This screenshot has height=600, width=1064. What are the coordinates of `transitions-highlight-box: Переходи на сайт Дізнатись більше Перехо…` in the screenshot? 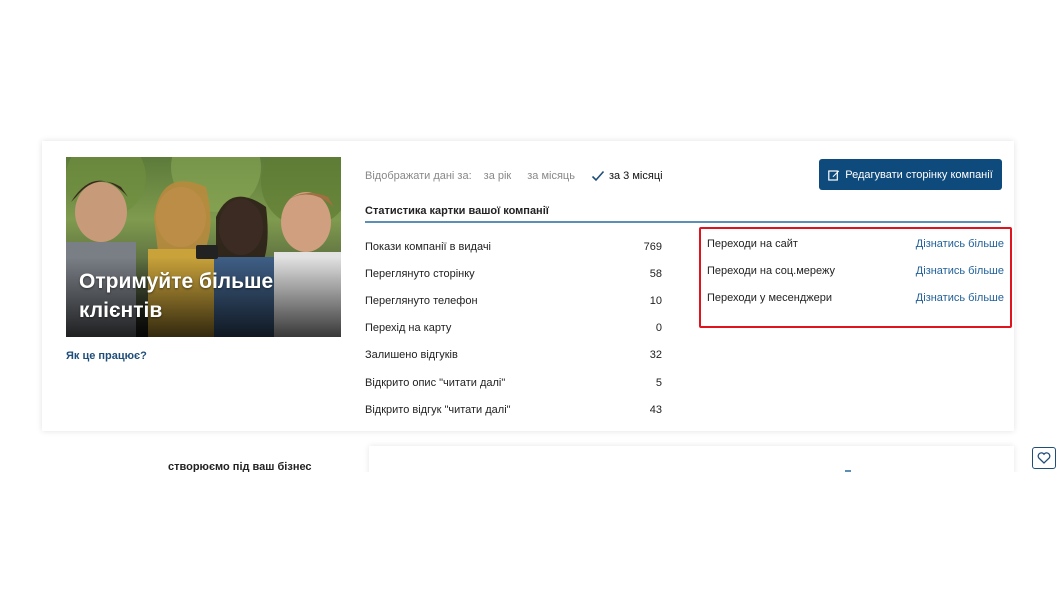 It's located at (855, 277).